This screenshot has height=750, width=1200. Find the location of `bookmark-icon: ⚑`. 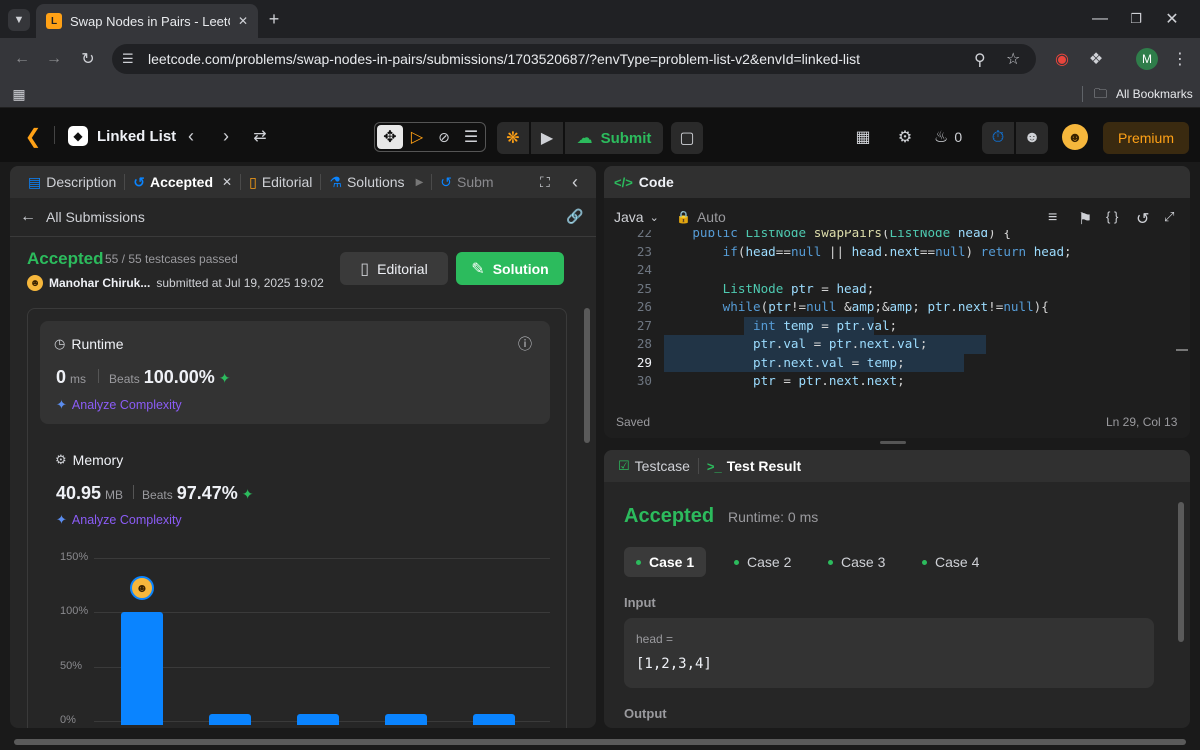

bookmark-icon: ⚑ is located at coordinates (1085, 219).